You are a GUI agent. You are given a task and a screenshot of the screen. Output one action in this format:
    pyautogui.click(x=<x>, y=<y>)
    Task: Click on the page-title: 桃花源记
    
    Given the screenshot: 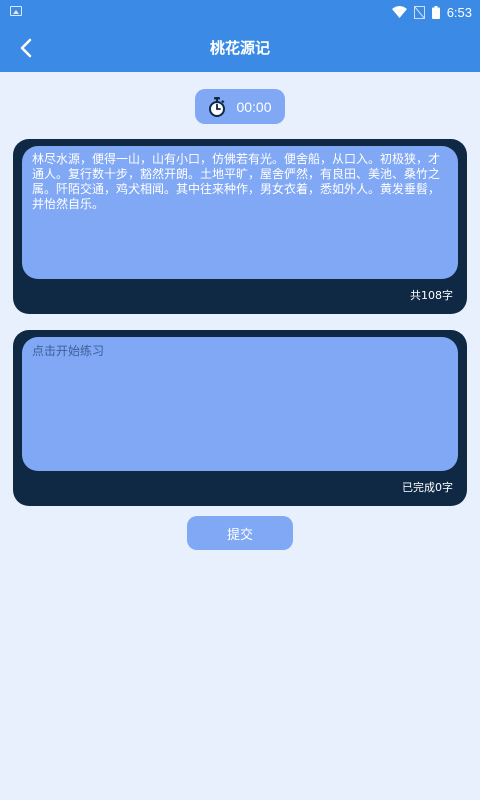 What is the action you would take?
    pyautogui.click(x=239, y=48)
    